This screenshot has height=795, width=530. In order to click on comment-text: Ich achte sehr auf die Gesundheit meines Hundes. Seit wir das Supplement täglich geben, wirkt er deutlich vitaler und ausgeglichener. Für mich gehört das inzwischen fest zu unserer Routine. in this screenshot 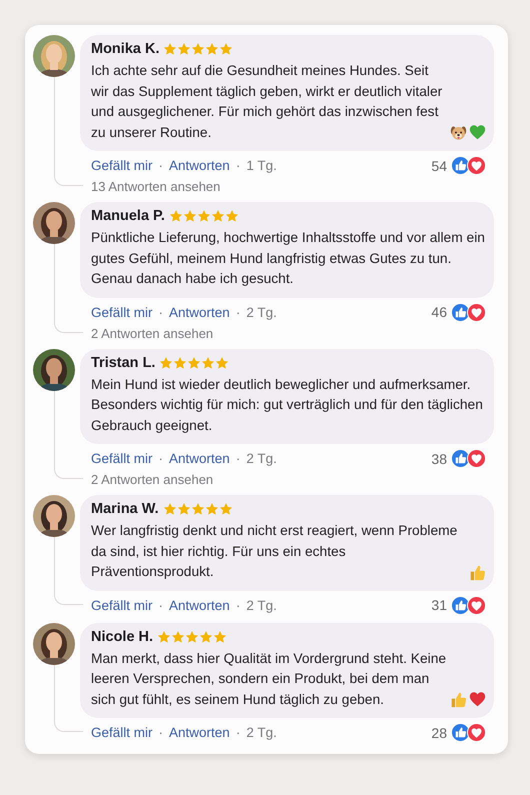, I will do `click(267, 102)`.